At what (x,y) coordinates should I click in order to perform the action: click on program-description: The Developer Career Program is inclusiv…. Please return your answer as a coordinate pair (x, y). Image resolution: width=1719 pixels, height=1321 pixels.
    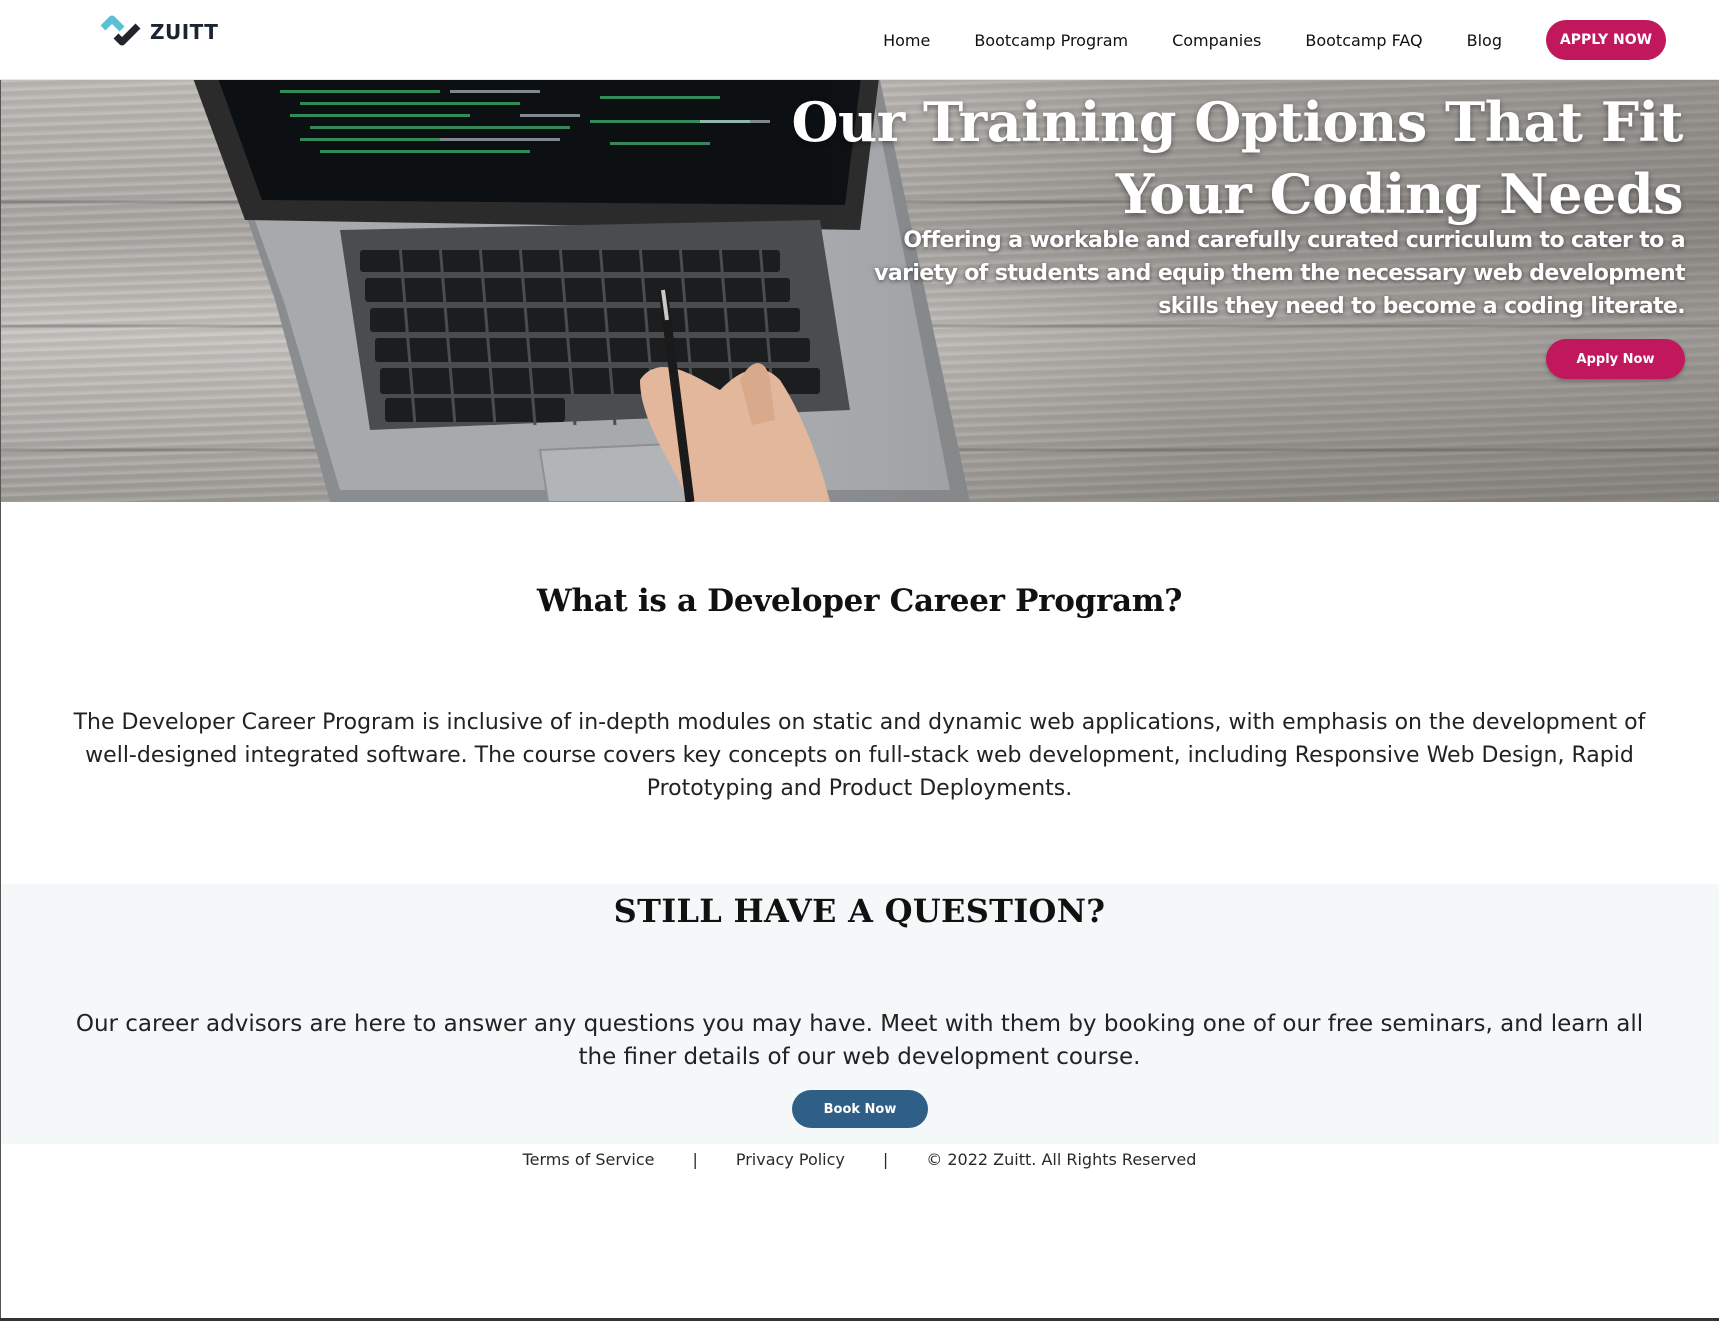
    Looking at the image, I should click on (859, 755).